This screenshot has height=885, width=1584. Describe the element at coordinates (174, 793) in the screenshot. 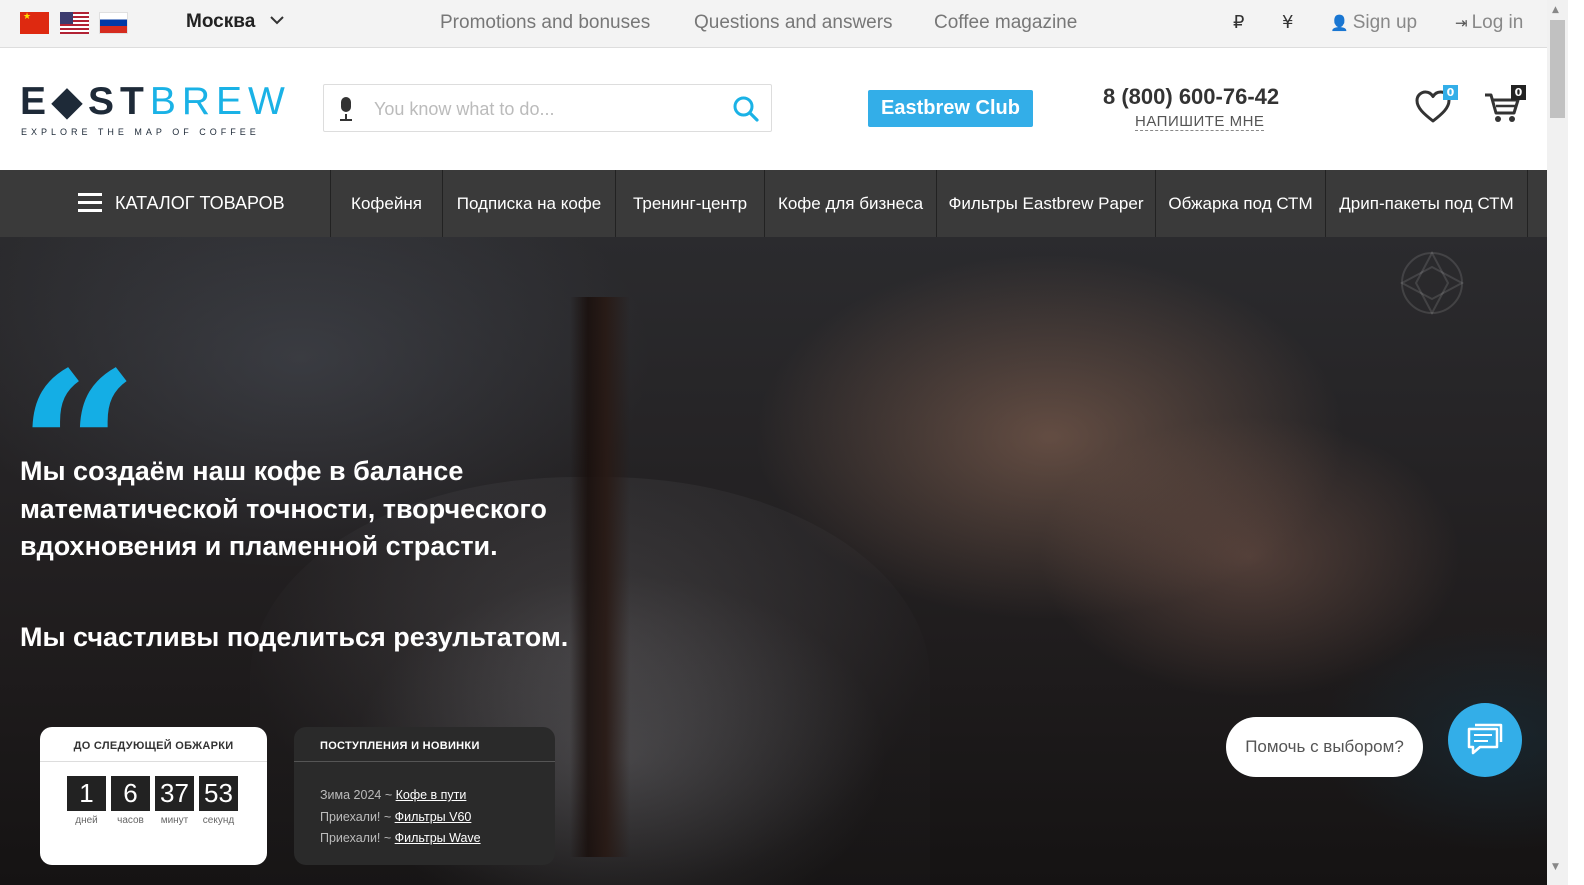

I see `countdown-minutes: 37` at that location.